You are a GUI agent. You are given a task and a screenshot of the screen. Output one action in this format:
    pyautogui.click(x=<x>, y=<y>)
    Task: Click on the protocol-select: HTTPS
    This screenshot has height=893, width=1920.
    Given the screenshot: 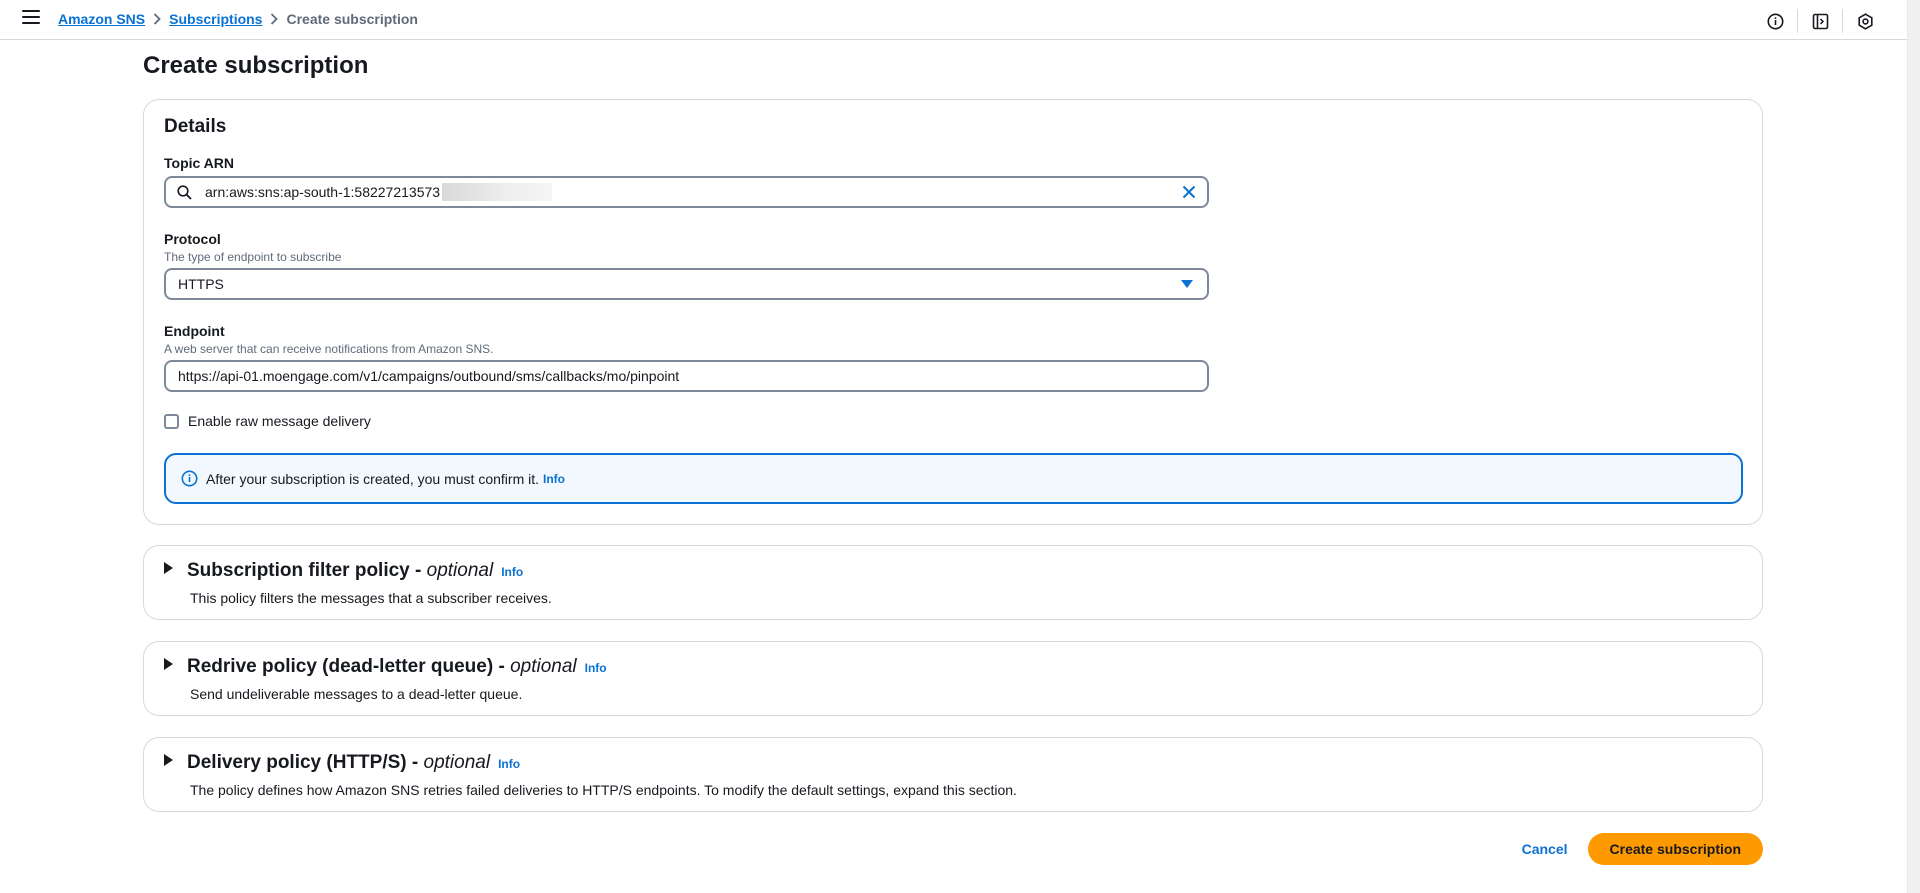 What is the action you would take?
    pyautogui.click(x=686, y=284)
    